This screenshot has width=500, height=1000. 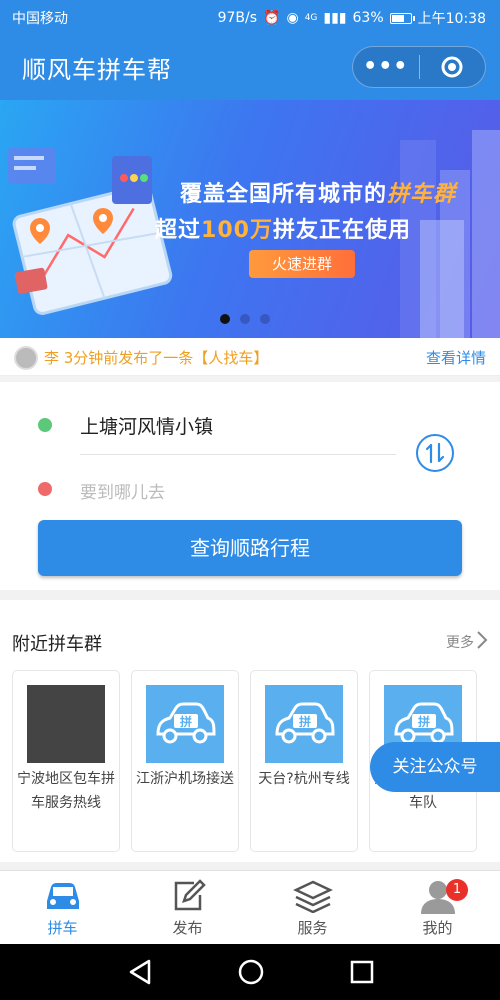 I want to click on home-icon, so click(x=251, y=974).